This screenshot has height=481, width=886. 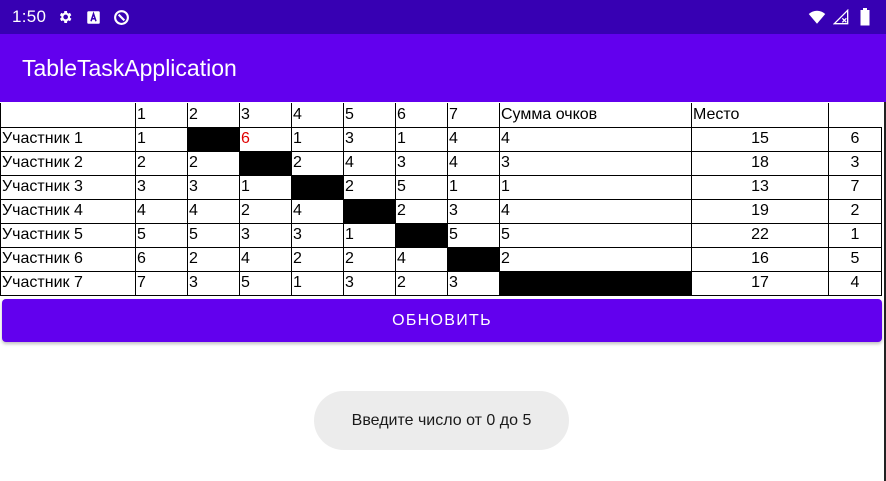 What do you see at coordinates (129, 67) in the screenshot?
I see `app-title: TableTaskApplication` at bounding box center [129, 67].